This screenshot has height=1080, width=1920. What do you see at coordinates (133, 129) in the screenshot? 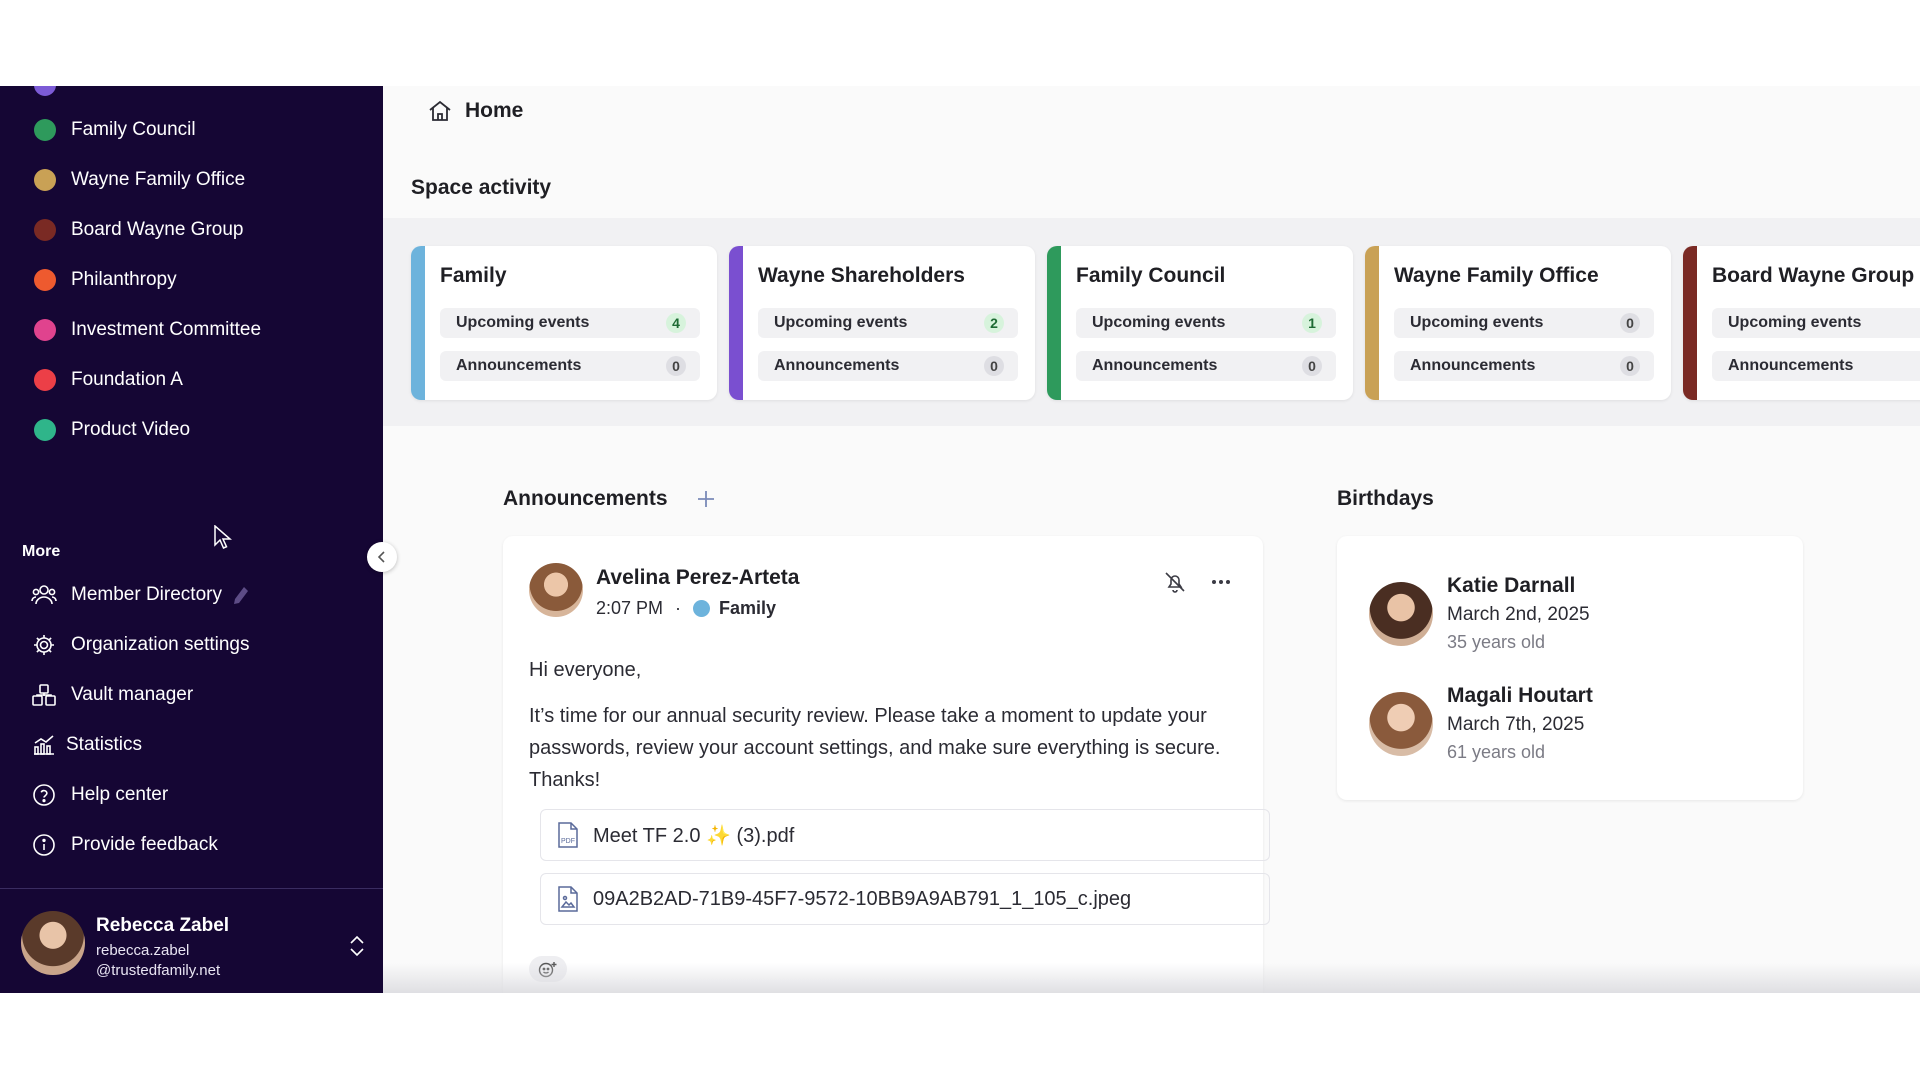
I see `space-label: Family Council` at bounding box center [133, 129].